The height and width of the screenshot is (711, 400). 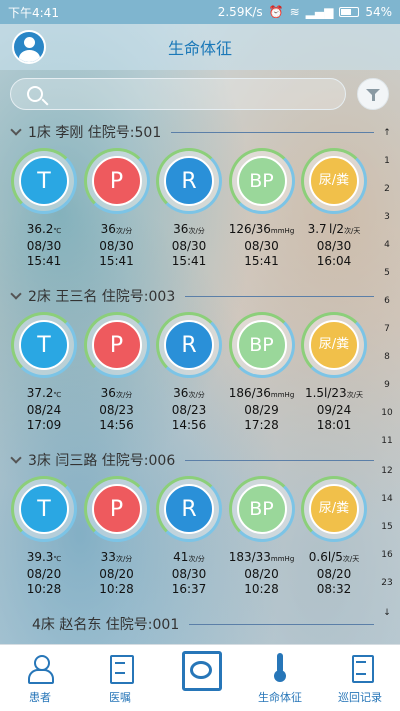 What do you see at coordinates (40, 393) in the screenshot?
I see `value-number: 37.2` at bounding box center [40, 393].